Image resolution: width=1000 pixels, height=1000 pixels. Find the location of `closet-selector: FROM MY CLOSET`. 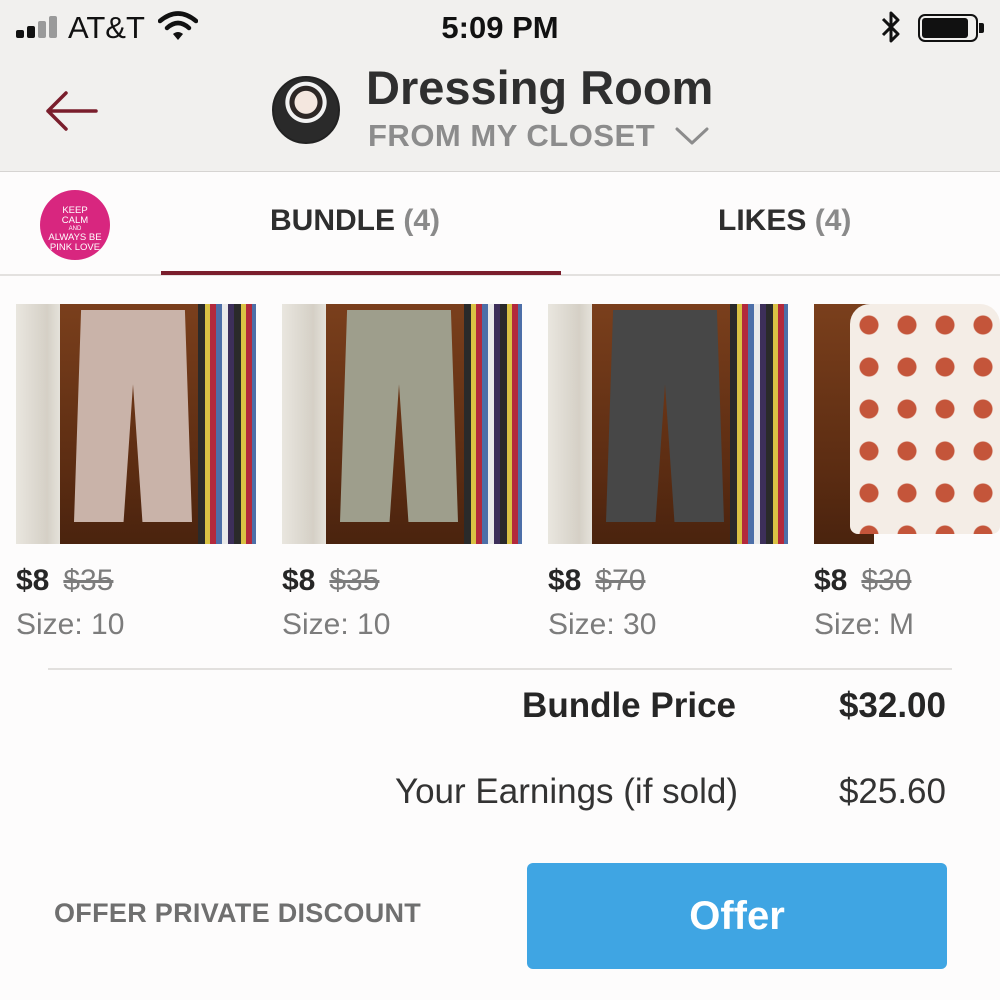

closet-selector: FROM MY CLOSET is located at coordinates (538, 136).